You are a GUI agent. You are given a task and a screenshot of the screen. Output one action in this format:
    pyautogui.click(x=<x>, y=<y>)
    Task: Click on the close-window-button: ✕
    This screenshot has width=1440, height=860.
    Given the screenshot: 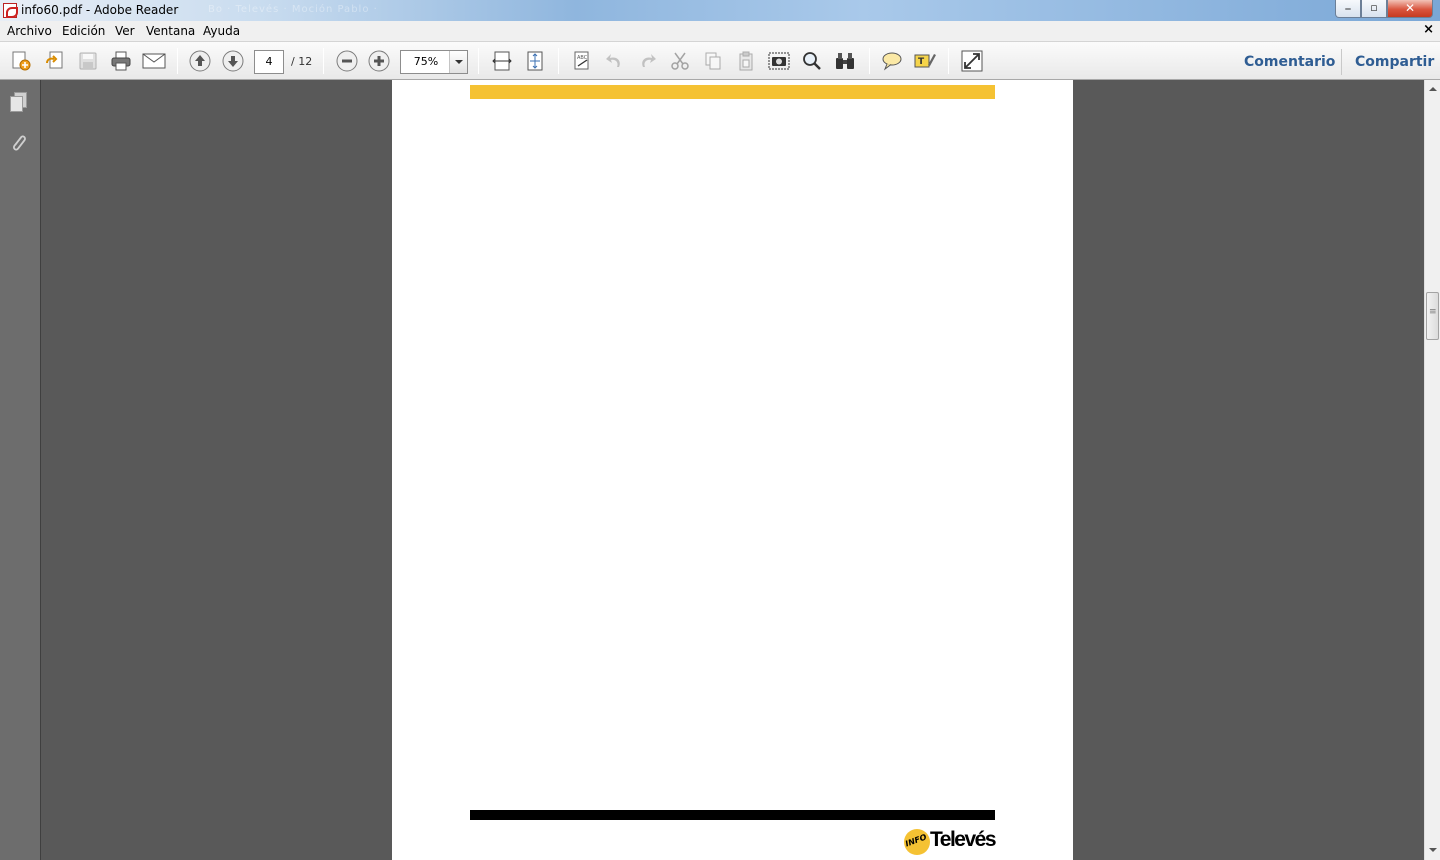 What is the action you would take?
    pyautogui.click(x=1410, y=9)
    